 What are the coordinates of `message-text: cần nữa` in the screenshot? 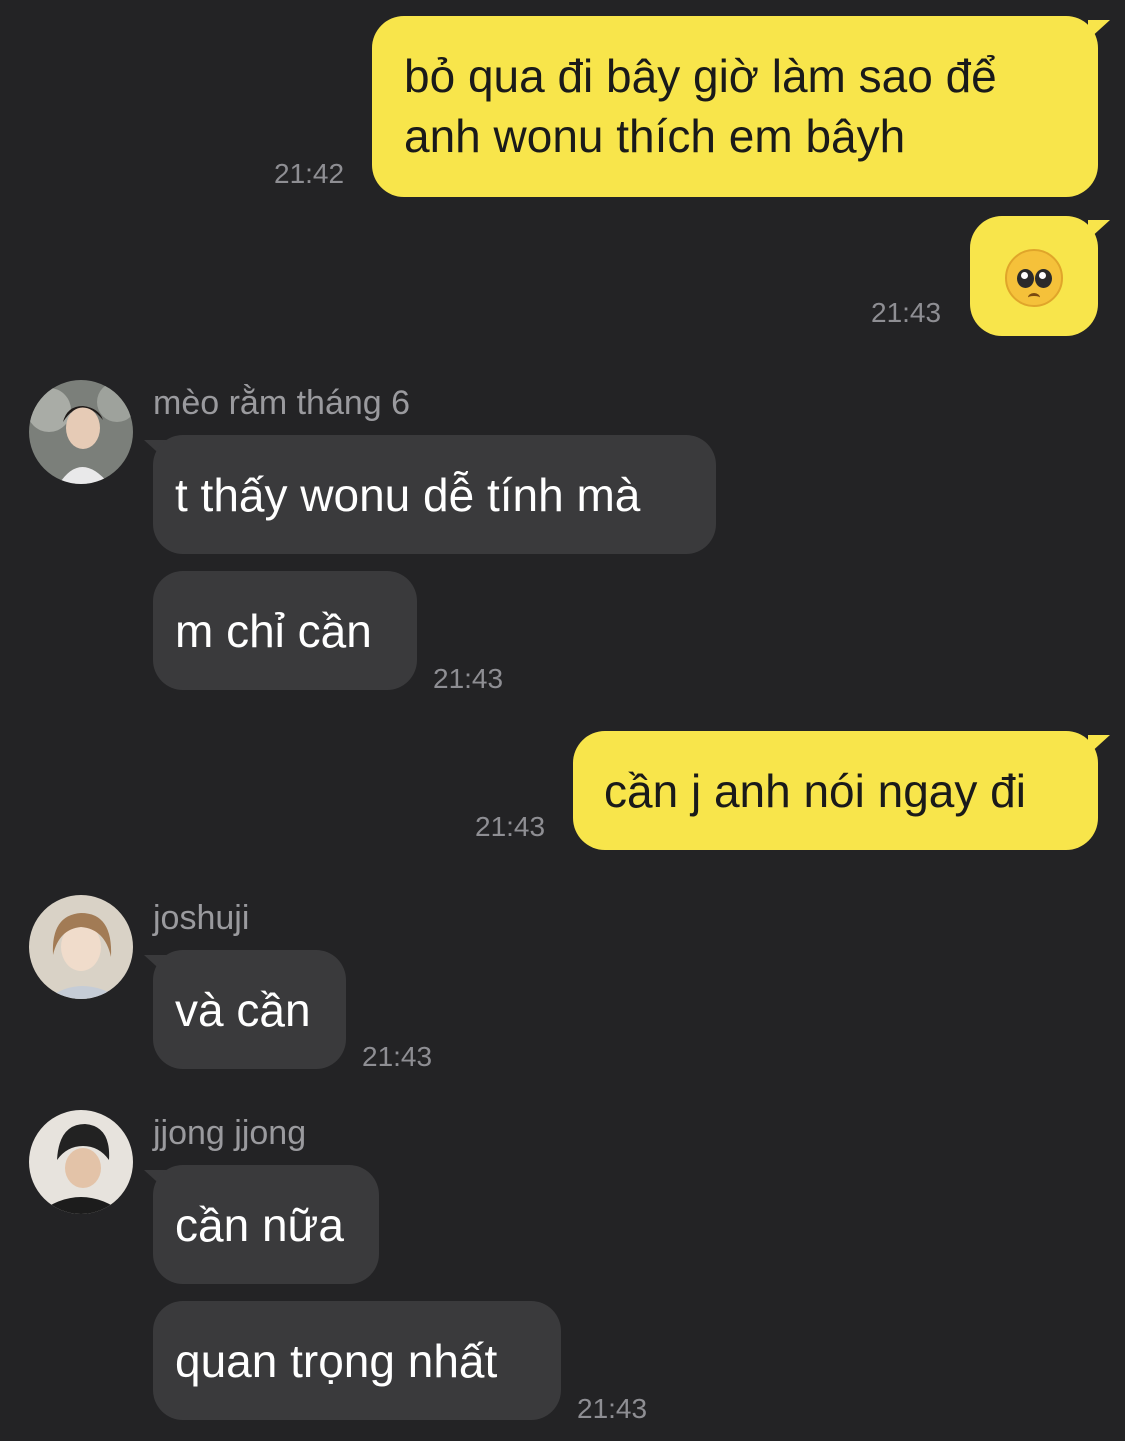 It's located at (259, 1225).